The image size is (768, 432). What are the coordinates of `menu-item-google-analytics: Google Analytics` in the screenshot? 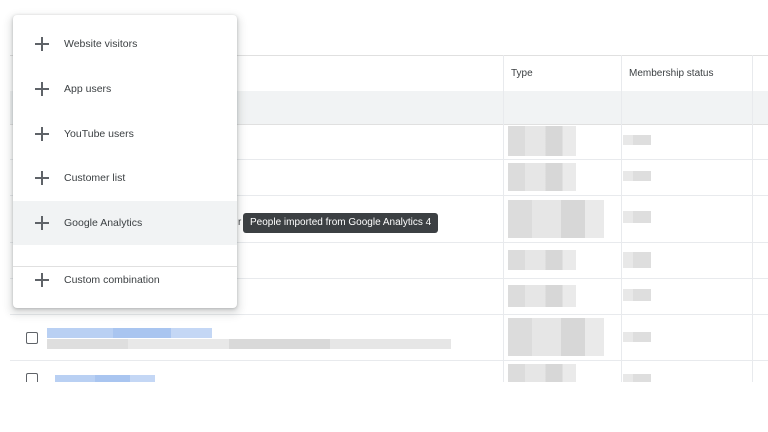 It's located at (125, 223).